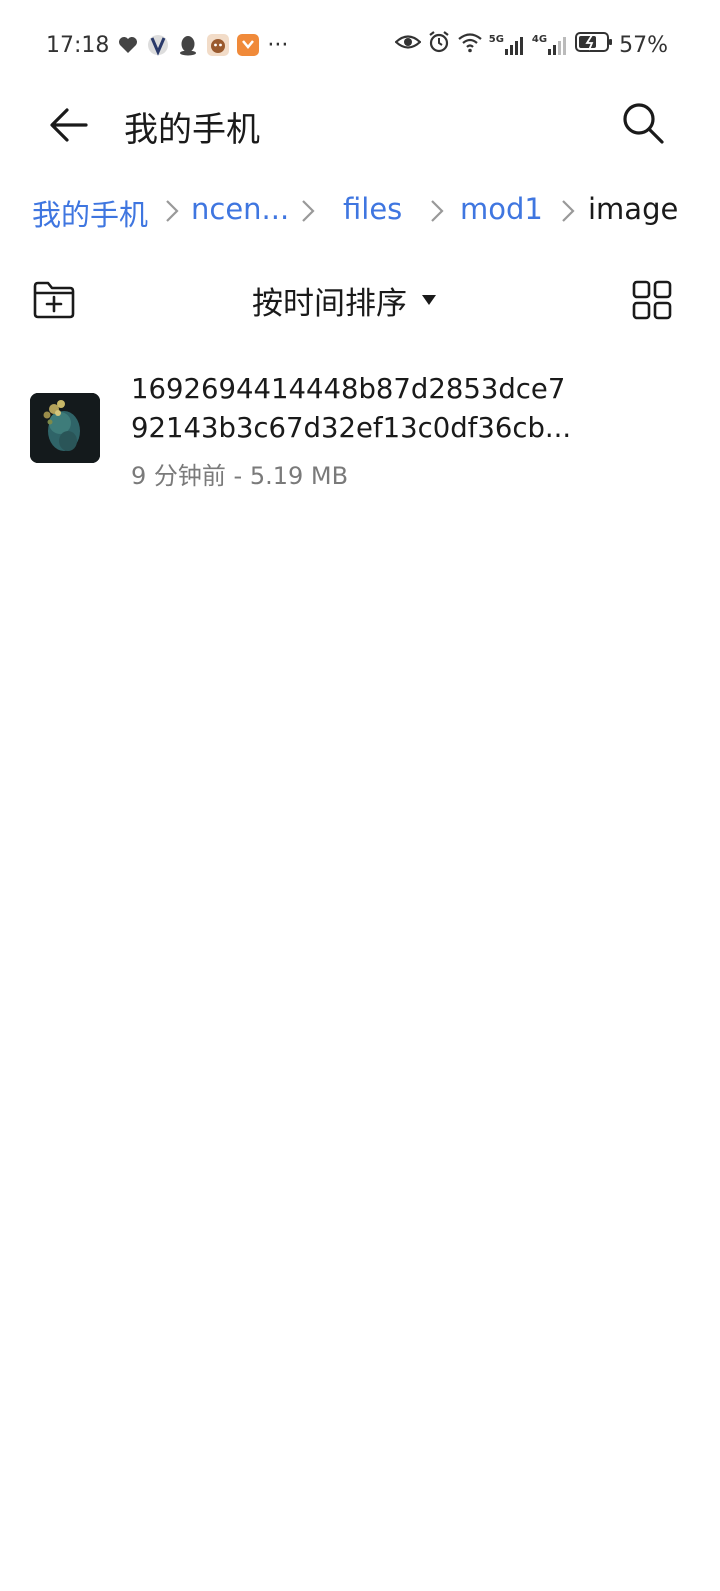 This screenshot has height=1591, width=720. I want to click on status-time: 17:18, so click(78, 45).